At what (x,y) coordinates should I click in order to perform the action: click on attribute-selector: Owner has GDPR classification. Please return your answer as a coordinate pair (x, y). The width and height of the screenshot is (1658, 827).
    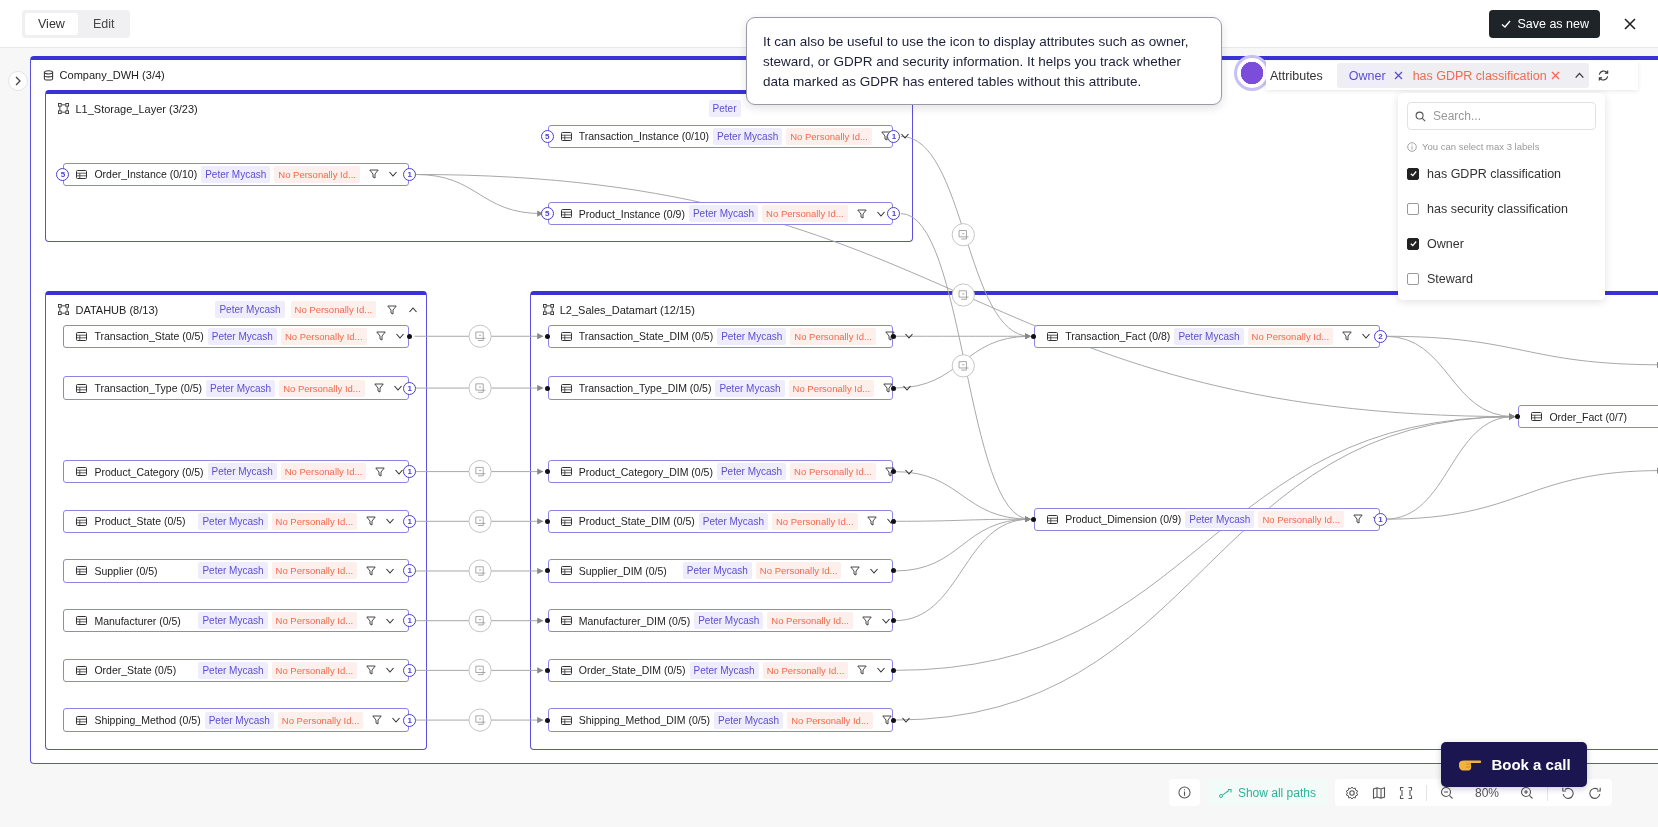
    Looking at the image, I should click on (1462, 75).